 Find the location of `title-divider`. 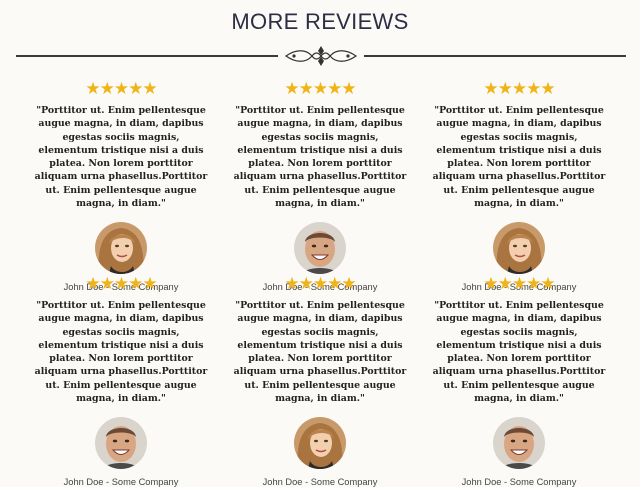

title-divider is located at coordinates (321, 57).